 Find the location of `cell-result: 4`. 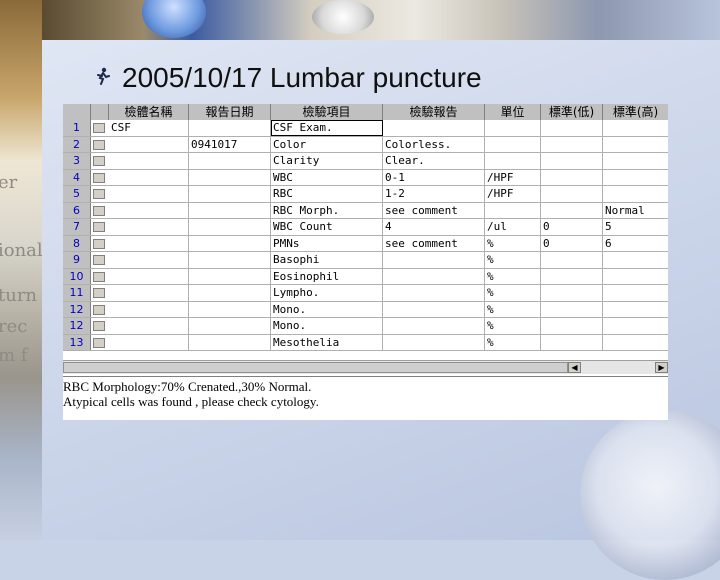

cell-result: 4 is located at coordinates (434, 227).